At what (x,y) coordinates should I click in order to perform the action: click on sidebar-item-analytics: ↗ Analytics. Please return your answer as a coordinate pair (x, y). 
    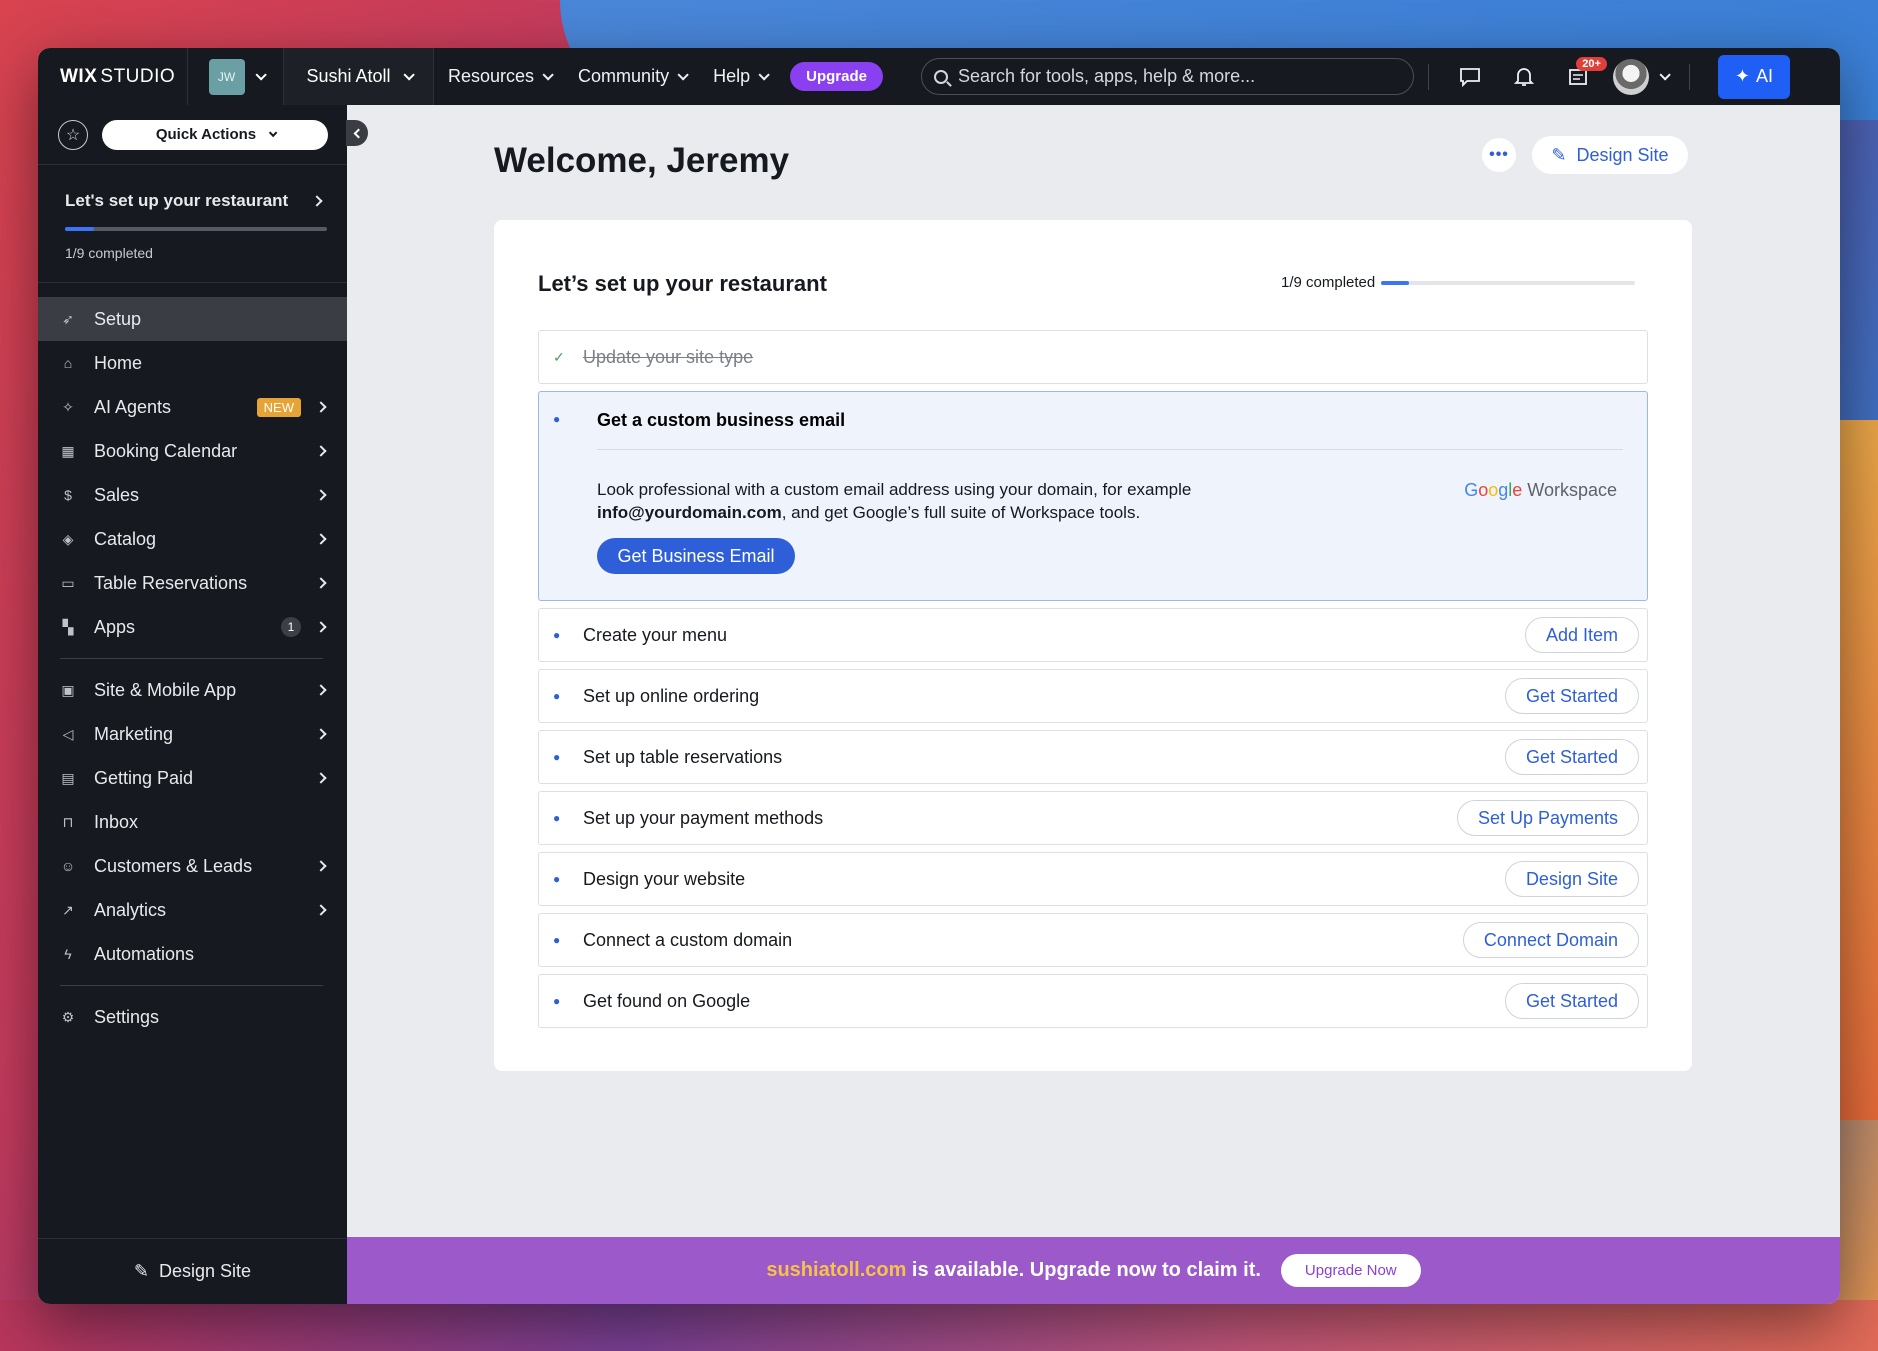
    Looking at the image, I should click on (192, 910).